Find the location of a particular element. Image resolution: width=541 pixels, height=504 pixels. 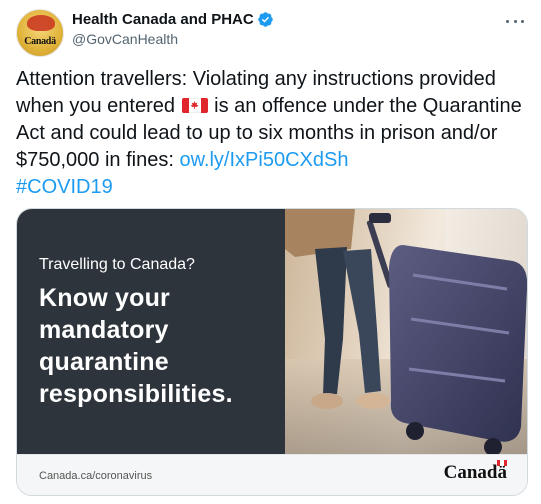

hashtag-link: #COVID19 is located at coordinates (64, 187).